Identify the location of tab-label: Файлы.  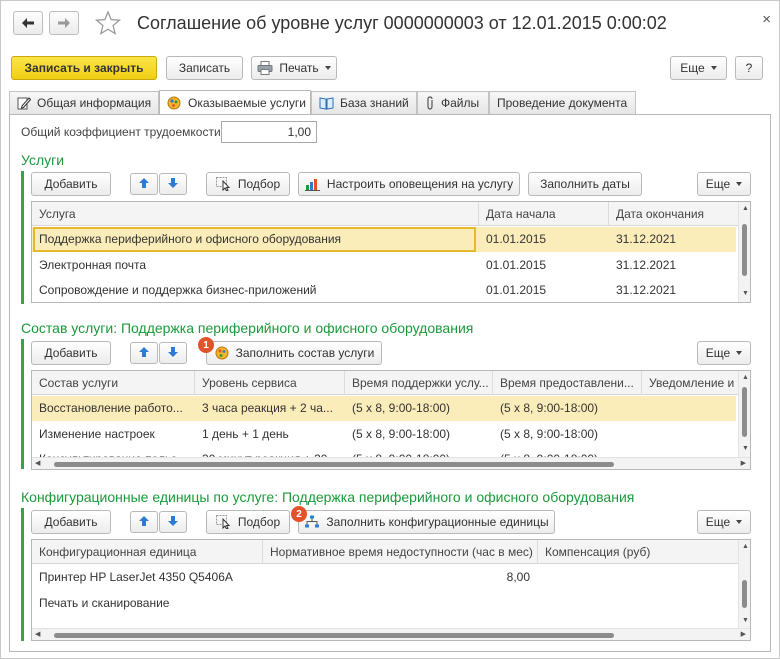
(460, 103).